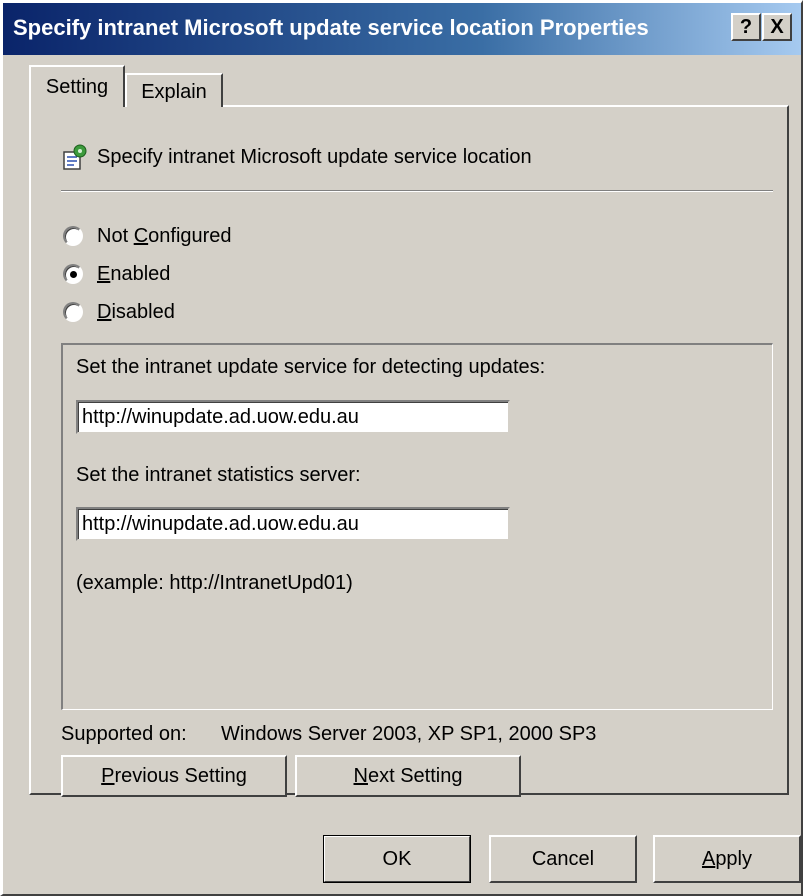 The image size is (803, 896). Describe the element at coordinates (136, 312) in the screenshot. I see `radio-disabled-label: Disabled` at that location.